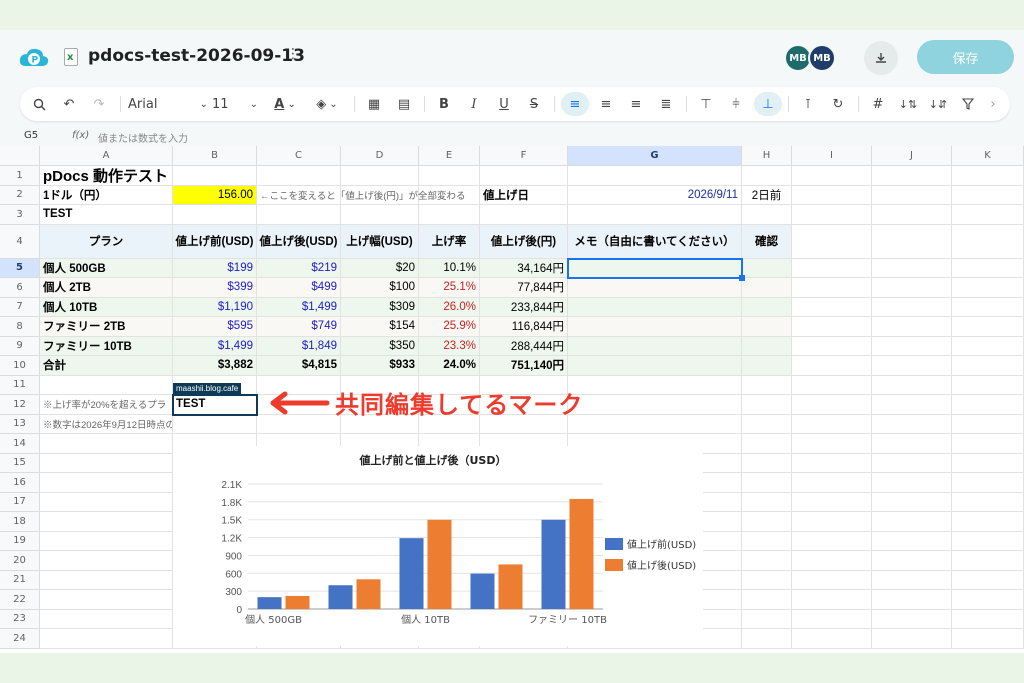 The image size is (1024, 683). Describe the element at coordinates (215, 268) in the screenshot. I see `table-row-cell: $199` at that location.